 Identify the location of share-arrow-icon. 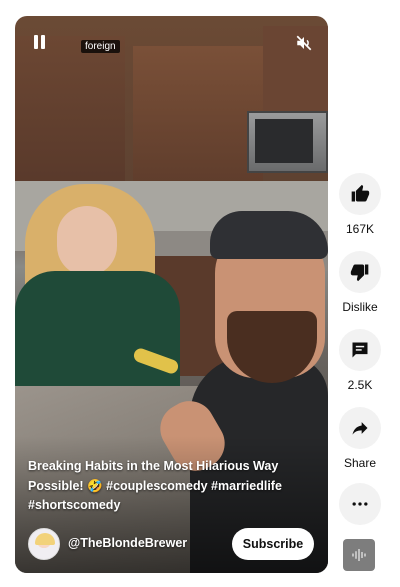
(360, 428).